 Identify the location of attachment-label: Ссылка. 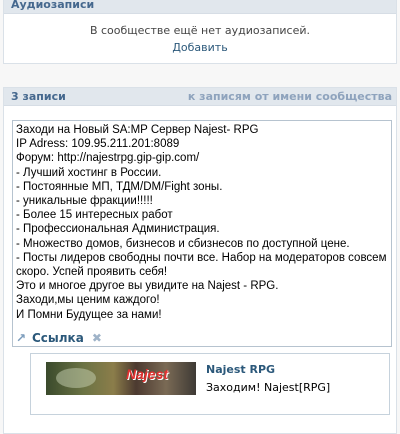
(58, 338).